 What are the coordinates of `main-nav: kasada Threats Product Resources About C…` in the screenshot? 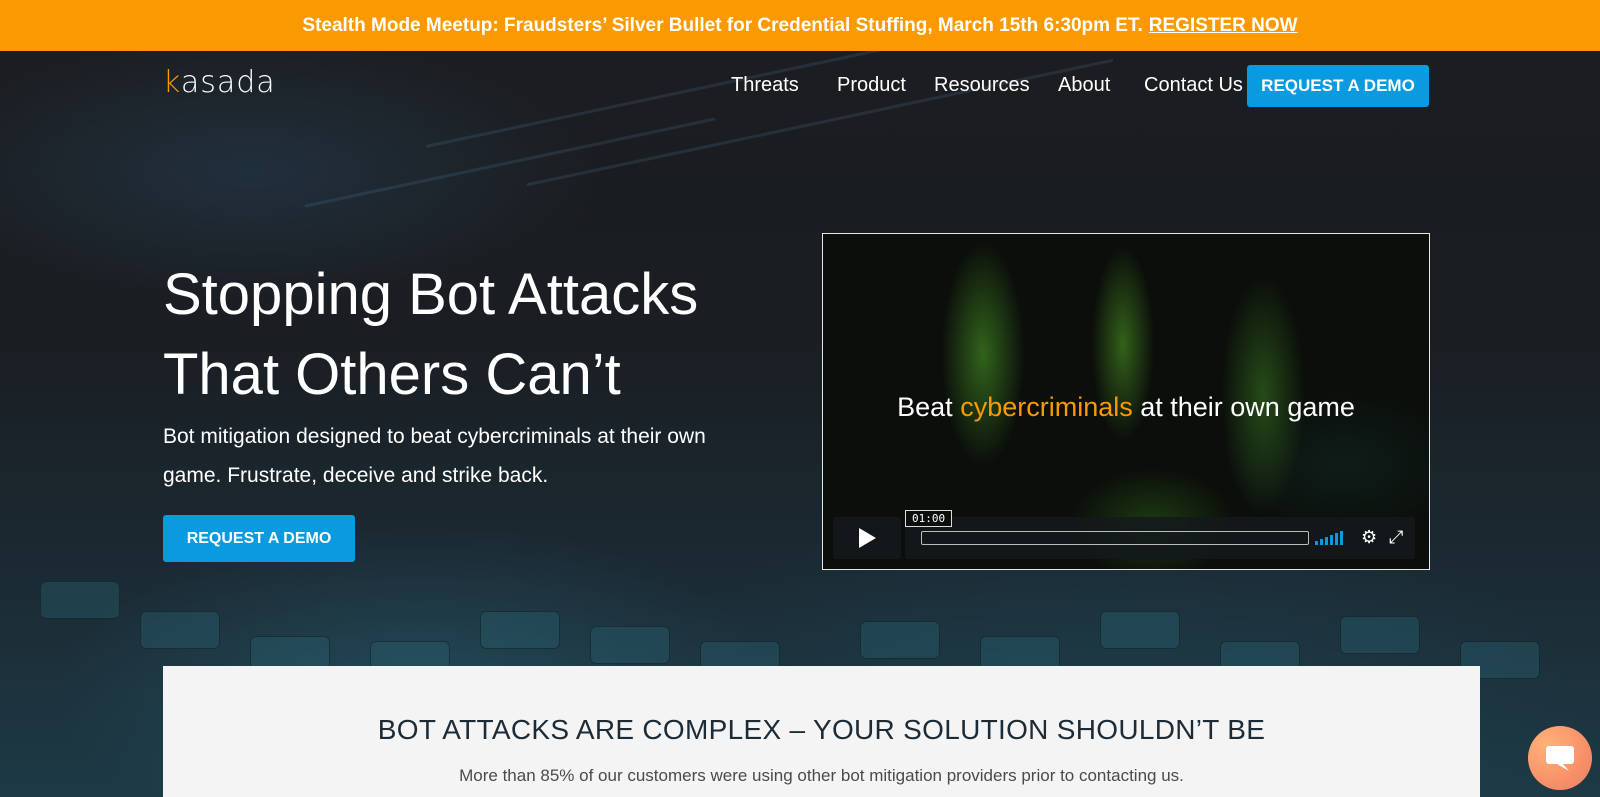 It's located at (800, 85).